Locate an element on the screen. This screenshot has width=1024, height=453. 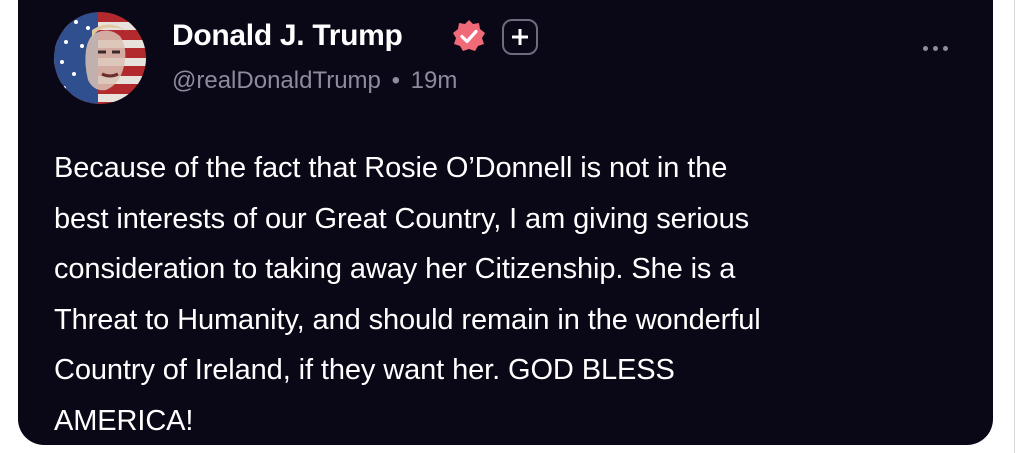
more-options-button is located at coordinates (935, 48).